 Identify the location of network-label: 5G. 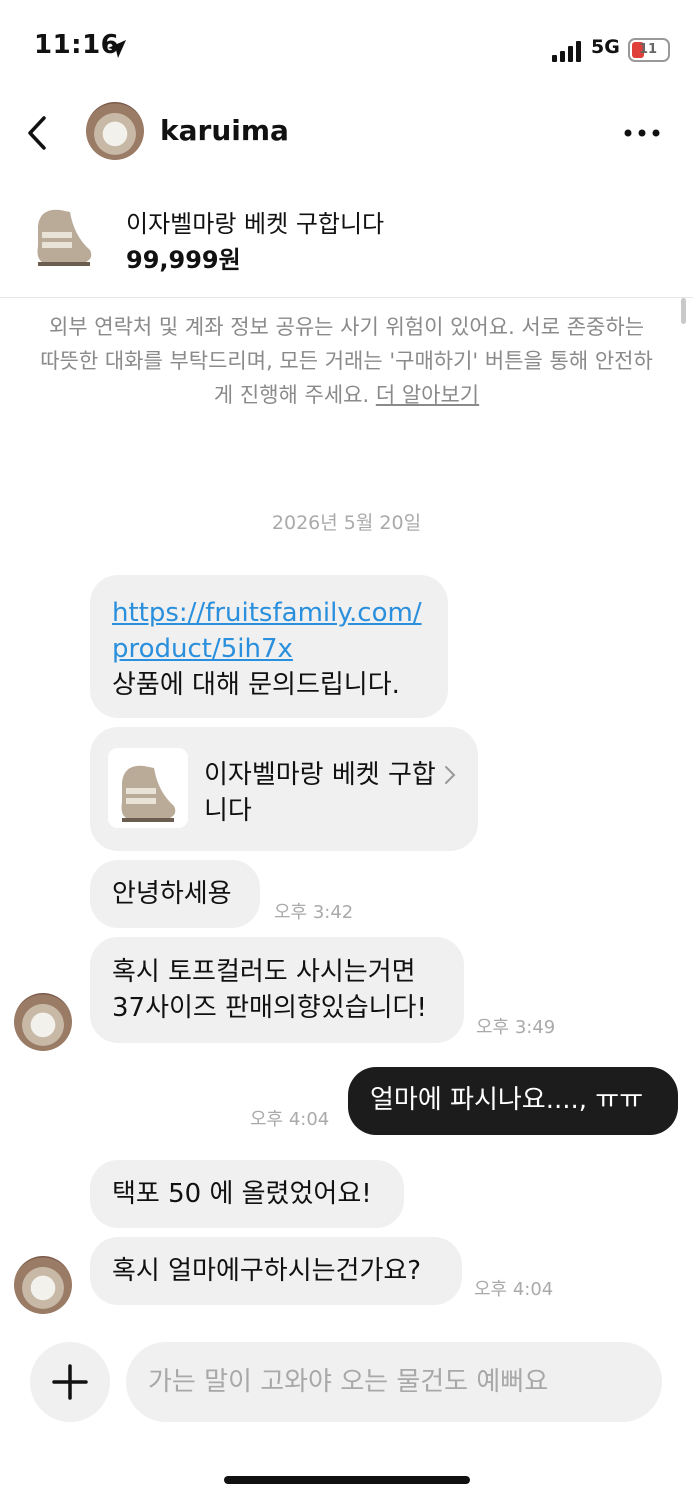
(605, 47).